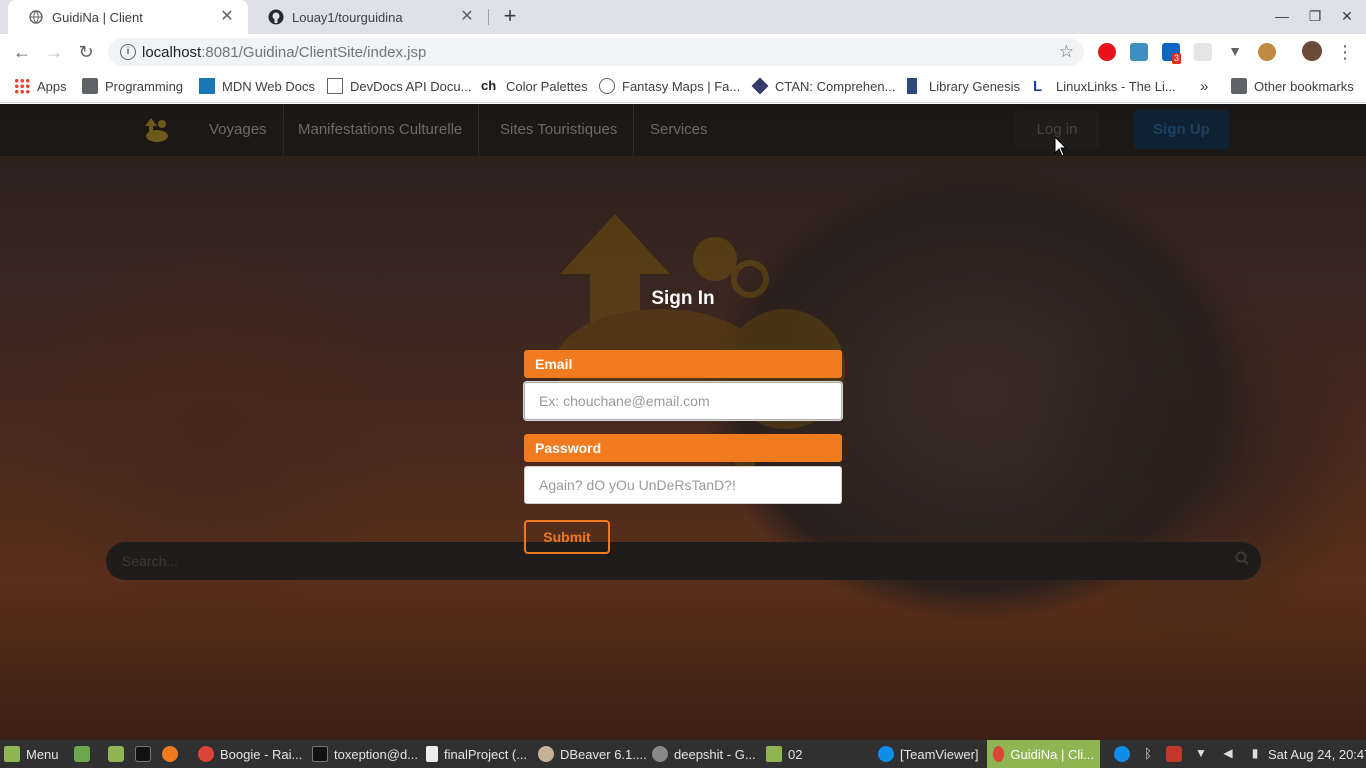 The height and width of the screenshot is (768, 1366). I want to click on terminal-icon, so click(320, 754).